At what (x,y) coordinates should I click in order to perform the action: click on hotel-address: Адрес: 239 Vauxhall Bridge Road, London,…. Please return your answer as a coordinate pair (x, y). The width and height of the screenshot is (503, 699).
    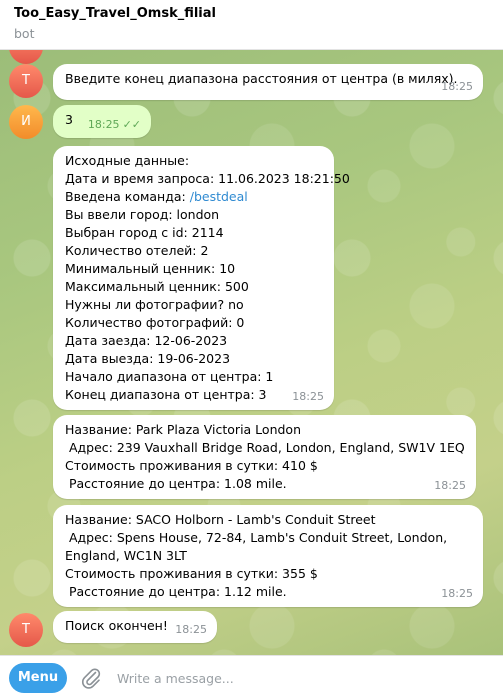
    Looking at the image, I should click on (265, 447).